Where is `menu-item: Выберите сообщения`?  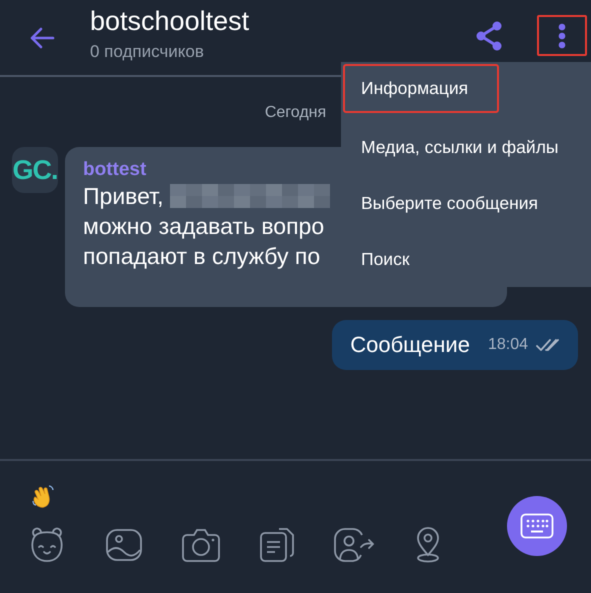
menu-item: Выберите сообщения is located at coordinates (466, 204).